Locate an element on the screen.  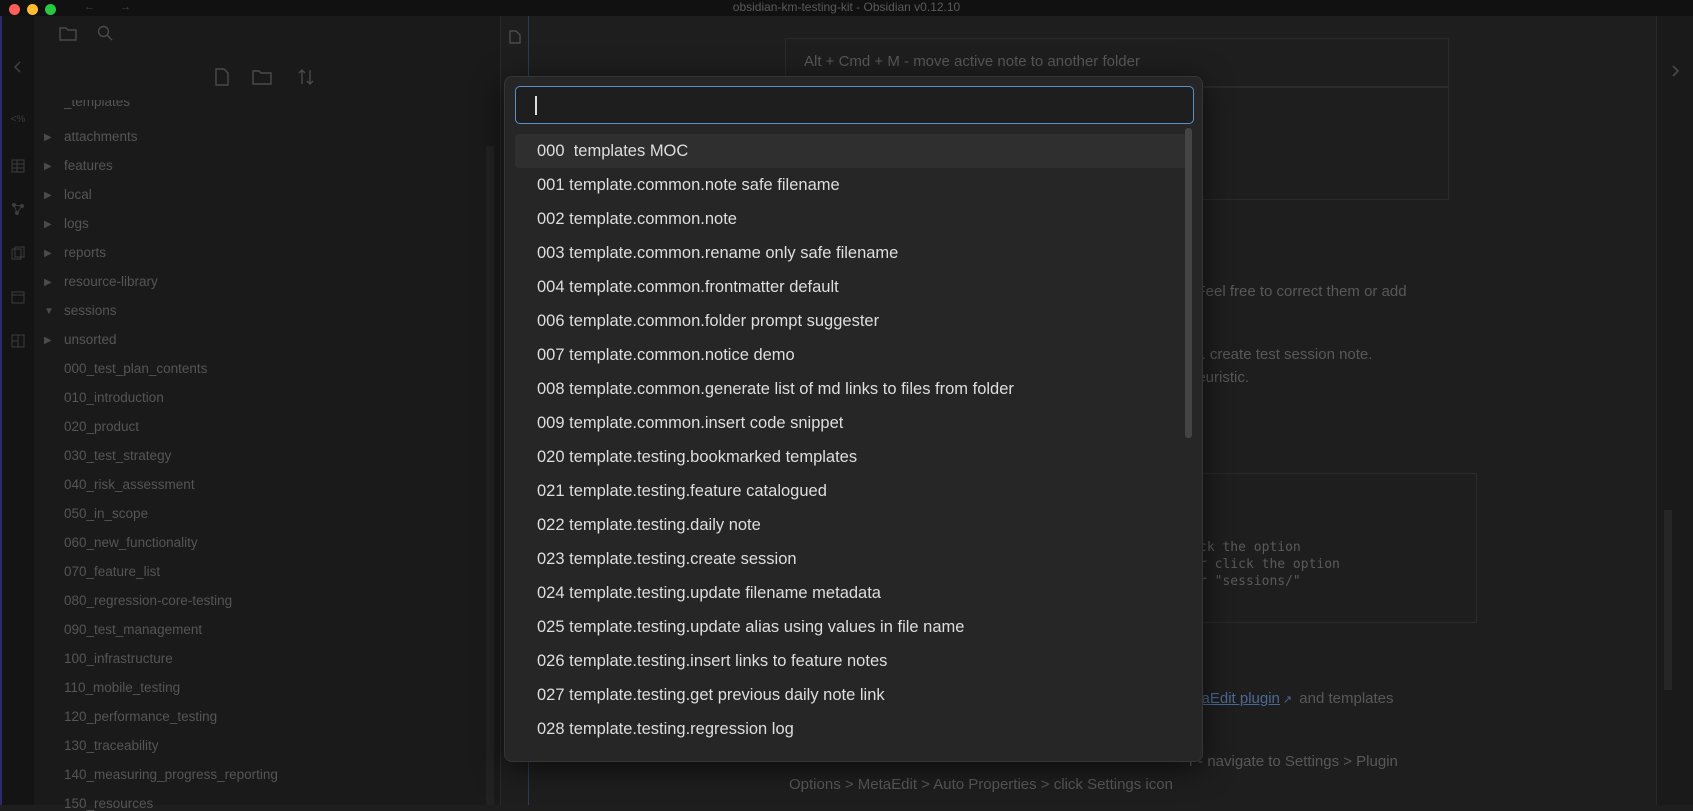
editor-line: .g. create test session note. is located at coordinates (1281, 354).